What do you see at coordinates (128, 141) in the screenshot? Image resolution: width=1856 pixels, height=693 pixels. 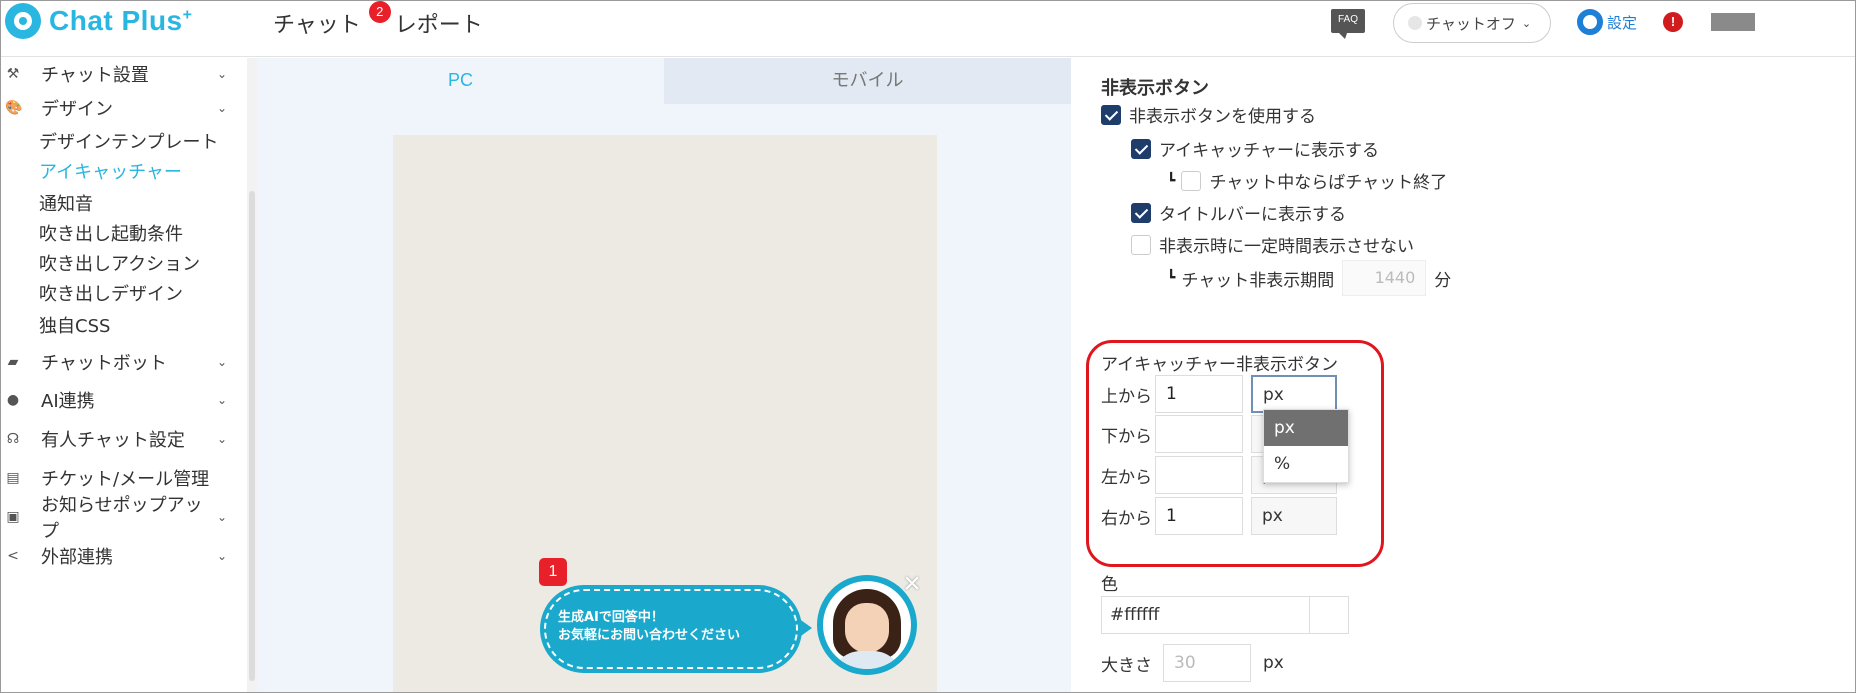 I see `sidebar-item-design-template: デザインテンプレート` at bounding box center [128, 141].